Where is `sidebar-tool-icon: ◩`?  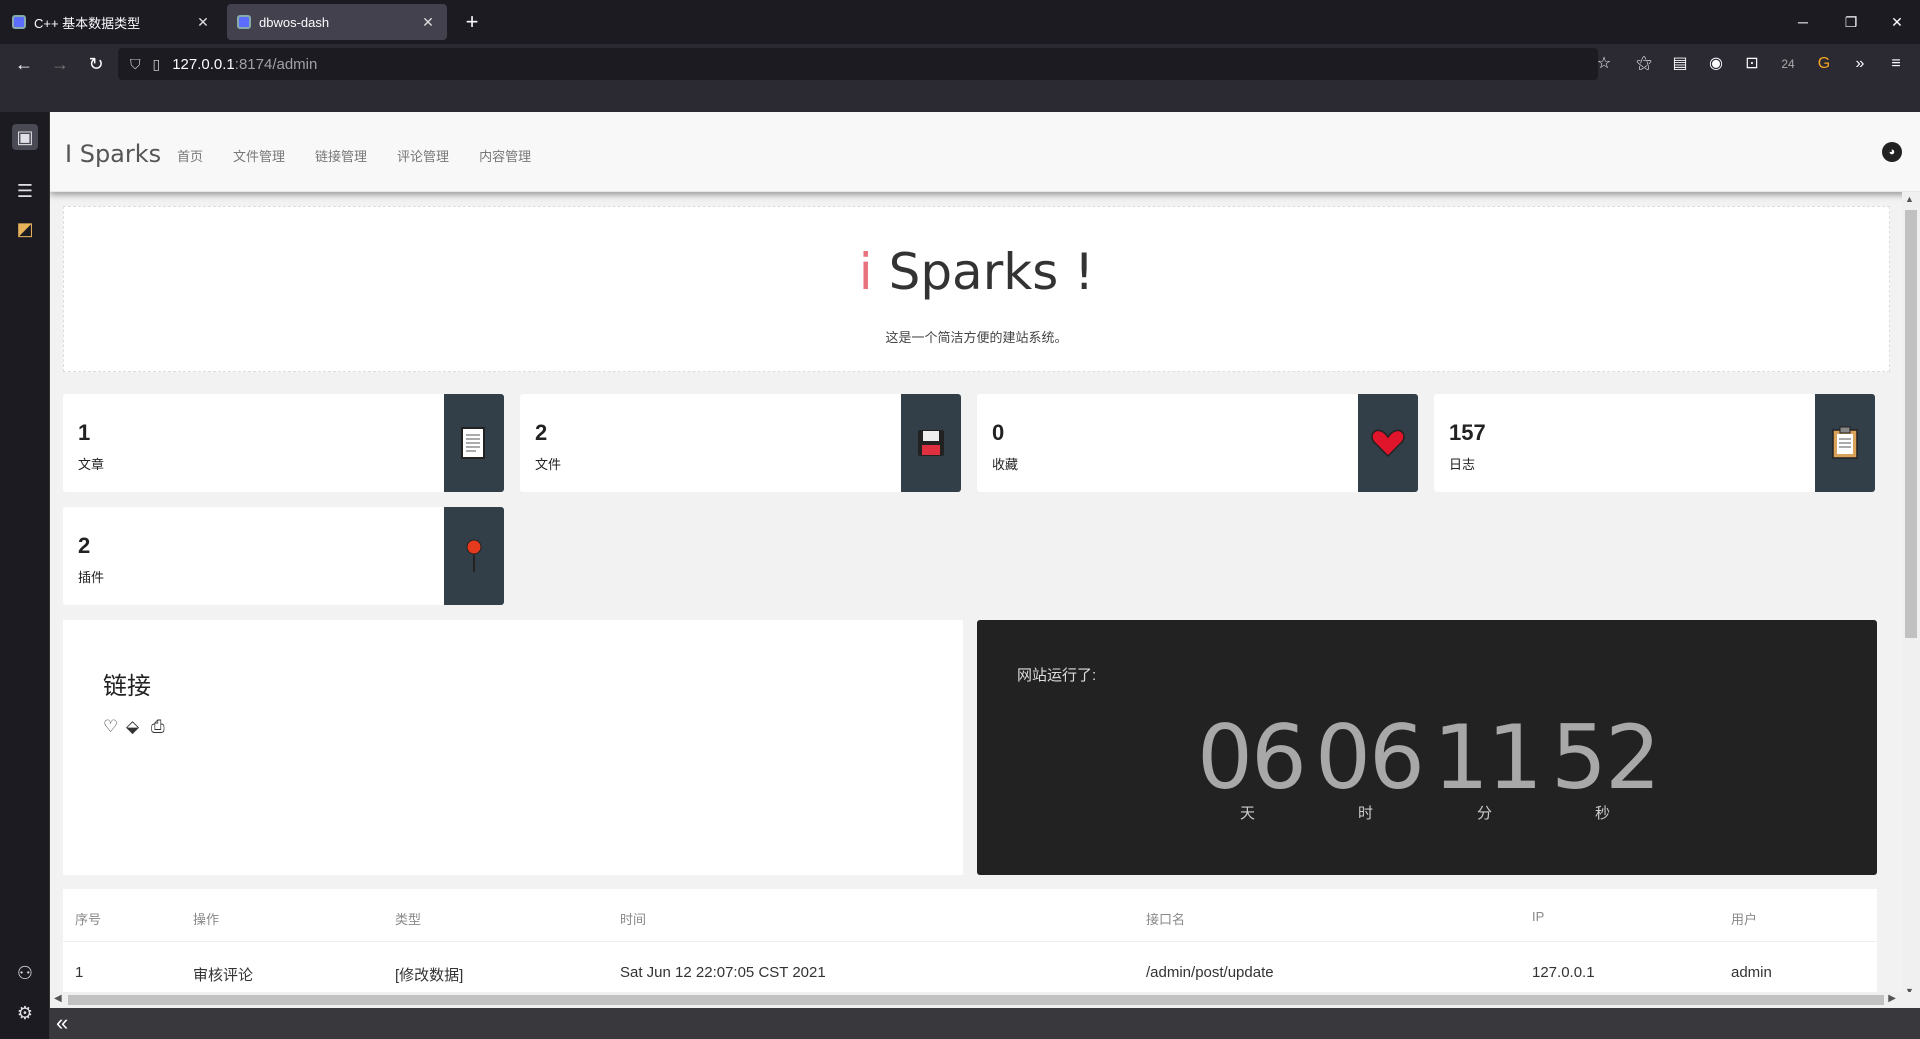 sidebar-tool-icon: ◩ is located at coordinates (25, 229).